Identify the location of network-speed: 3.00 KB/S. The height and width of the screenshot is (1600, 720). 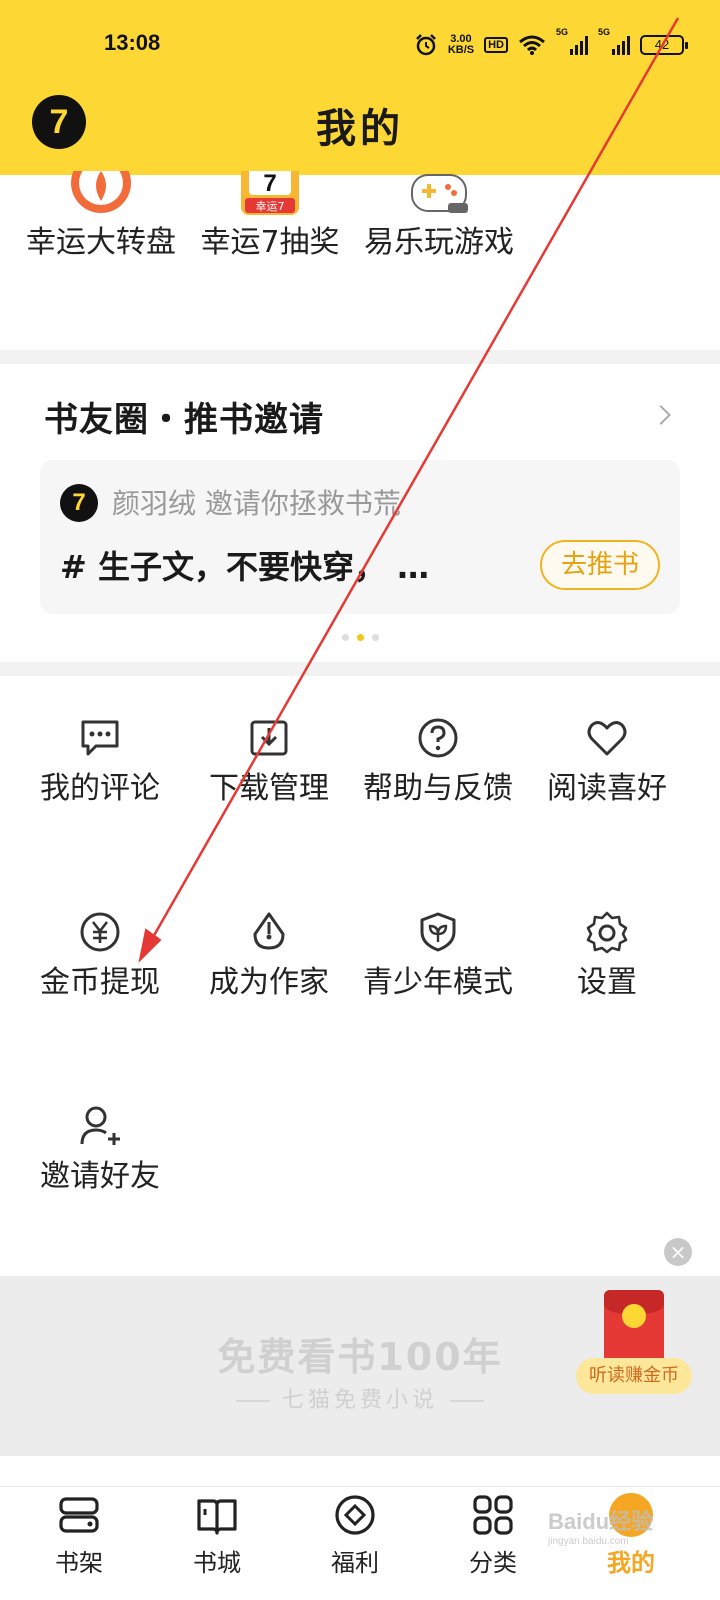
(461, 45).